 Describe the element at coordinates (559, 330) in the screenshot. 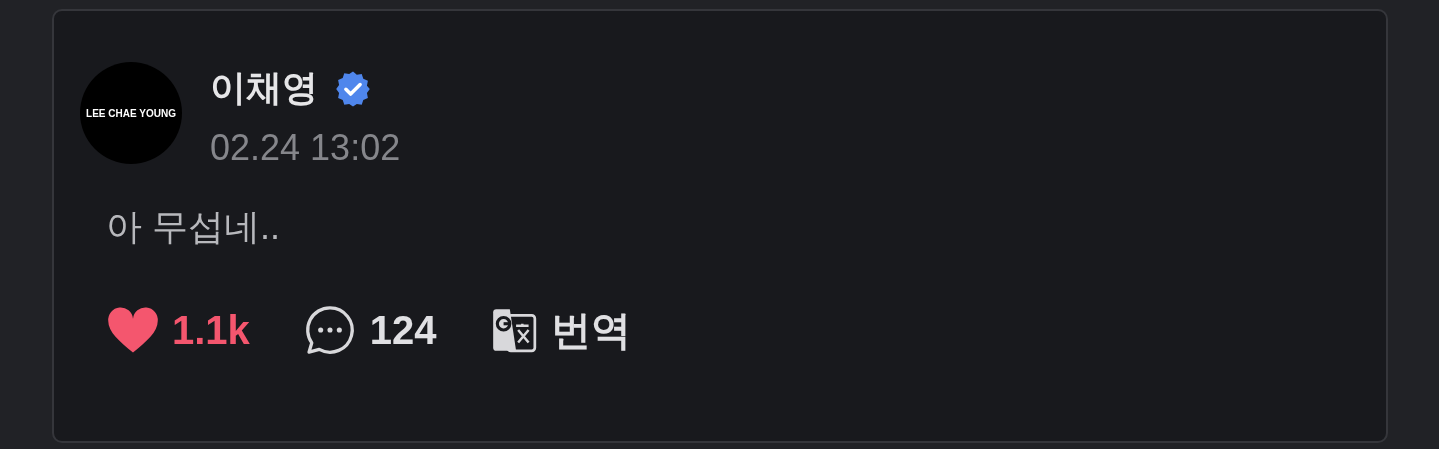

I see `translate-button: 번역` at that location.